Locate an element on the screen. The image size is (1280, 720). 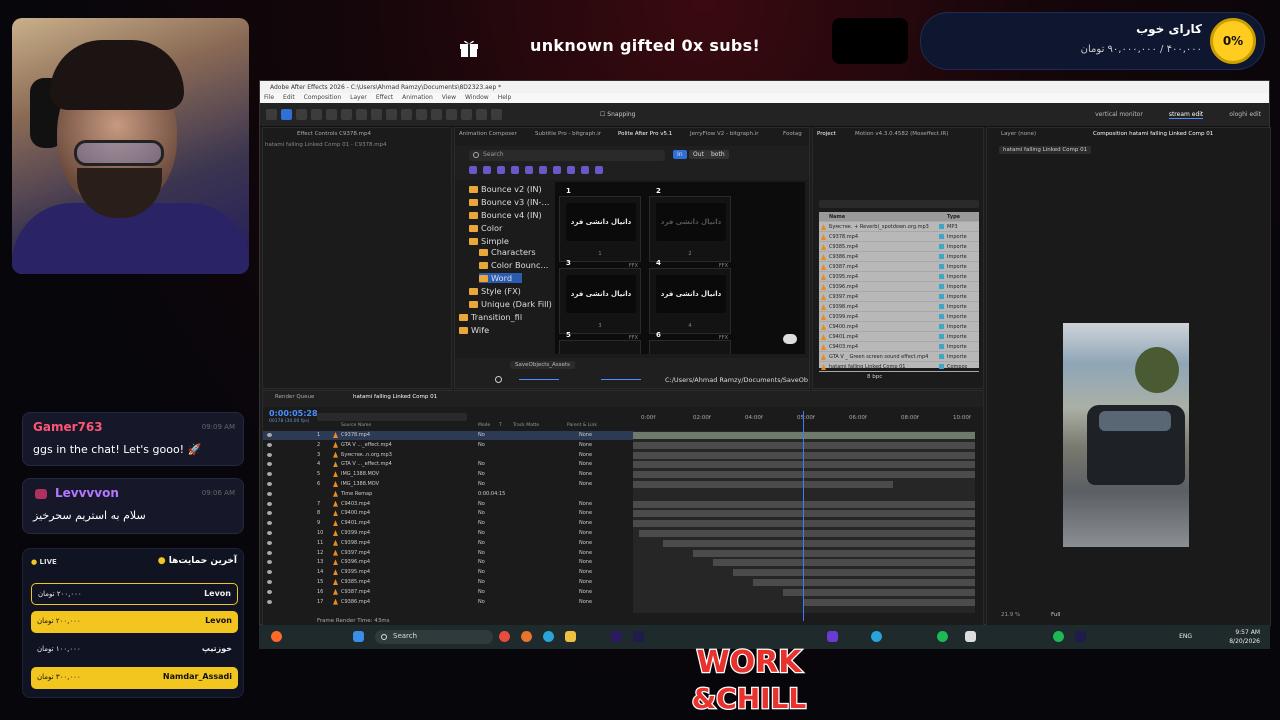
text-tool-icon is located at coordinates (421, 114).